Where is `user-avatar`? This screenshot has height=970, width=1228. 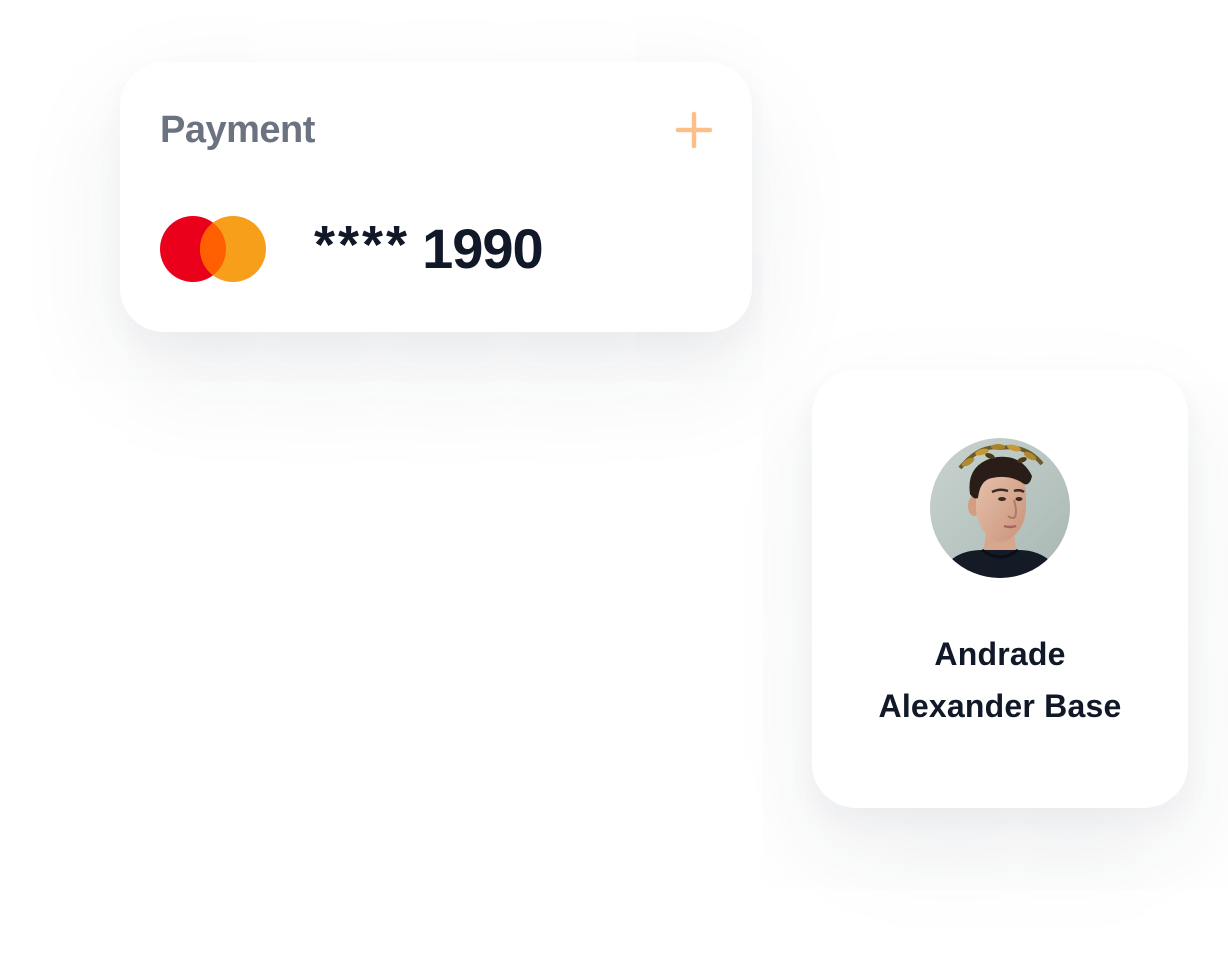
user-avatar is located at coordinates (1000, 508).